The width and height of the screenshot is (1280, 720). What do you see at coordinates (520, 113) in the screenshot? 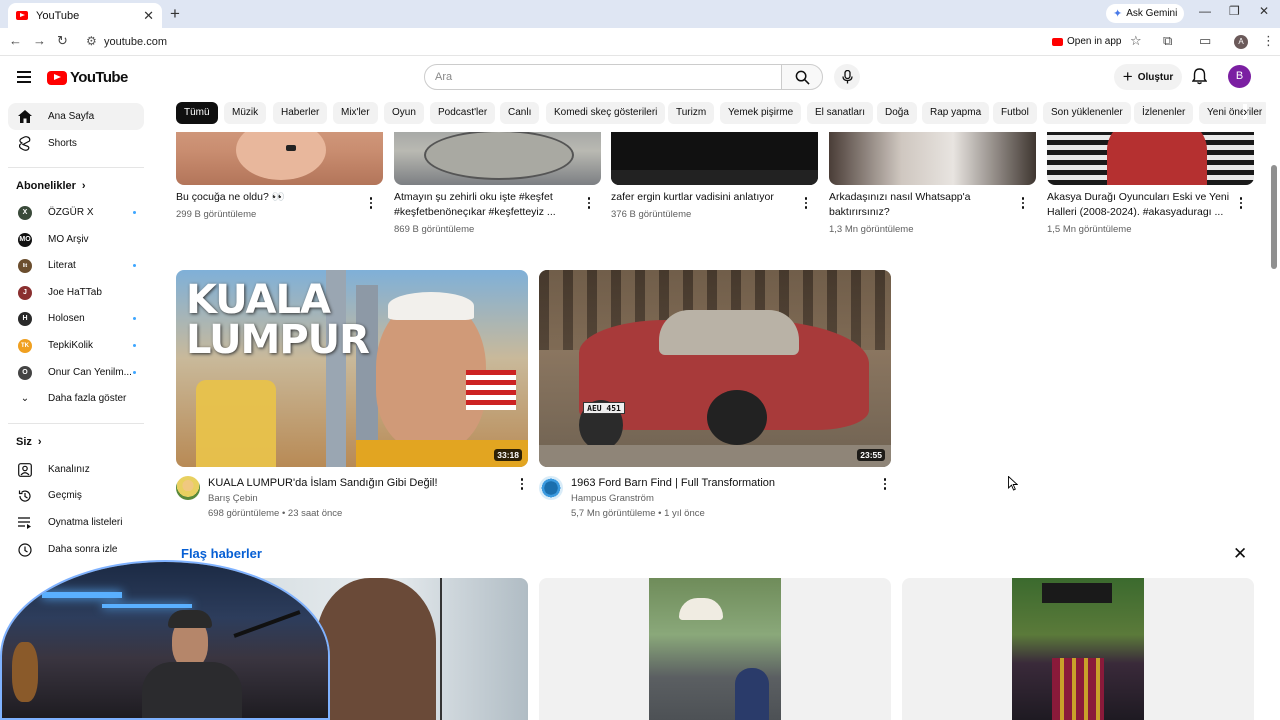
I see `chip-live: Canlı` at bounding box center [520, 113].